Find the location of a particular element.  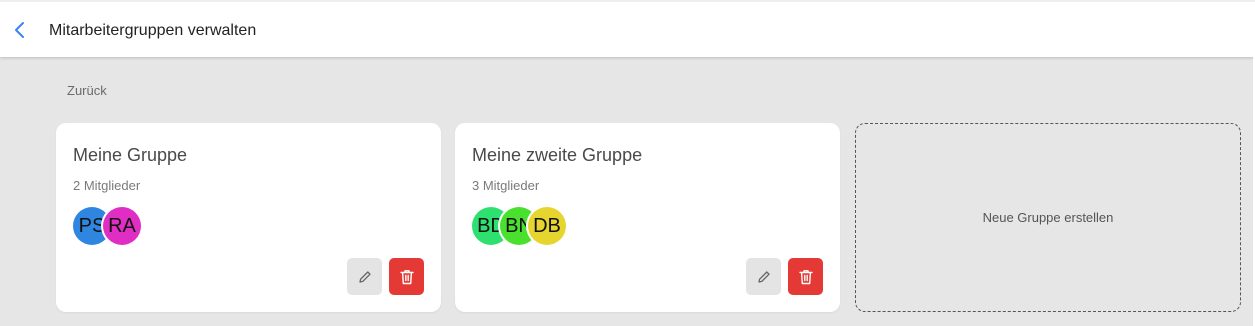

new-group-label: Neue Gruppe erstellen is located at coordinates (1048, 217).